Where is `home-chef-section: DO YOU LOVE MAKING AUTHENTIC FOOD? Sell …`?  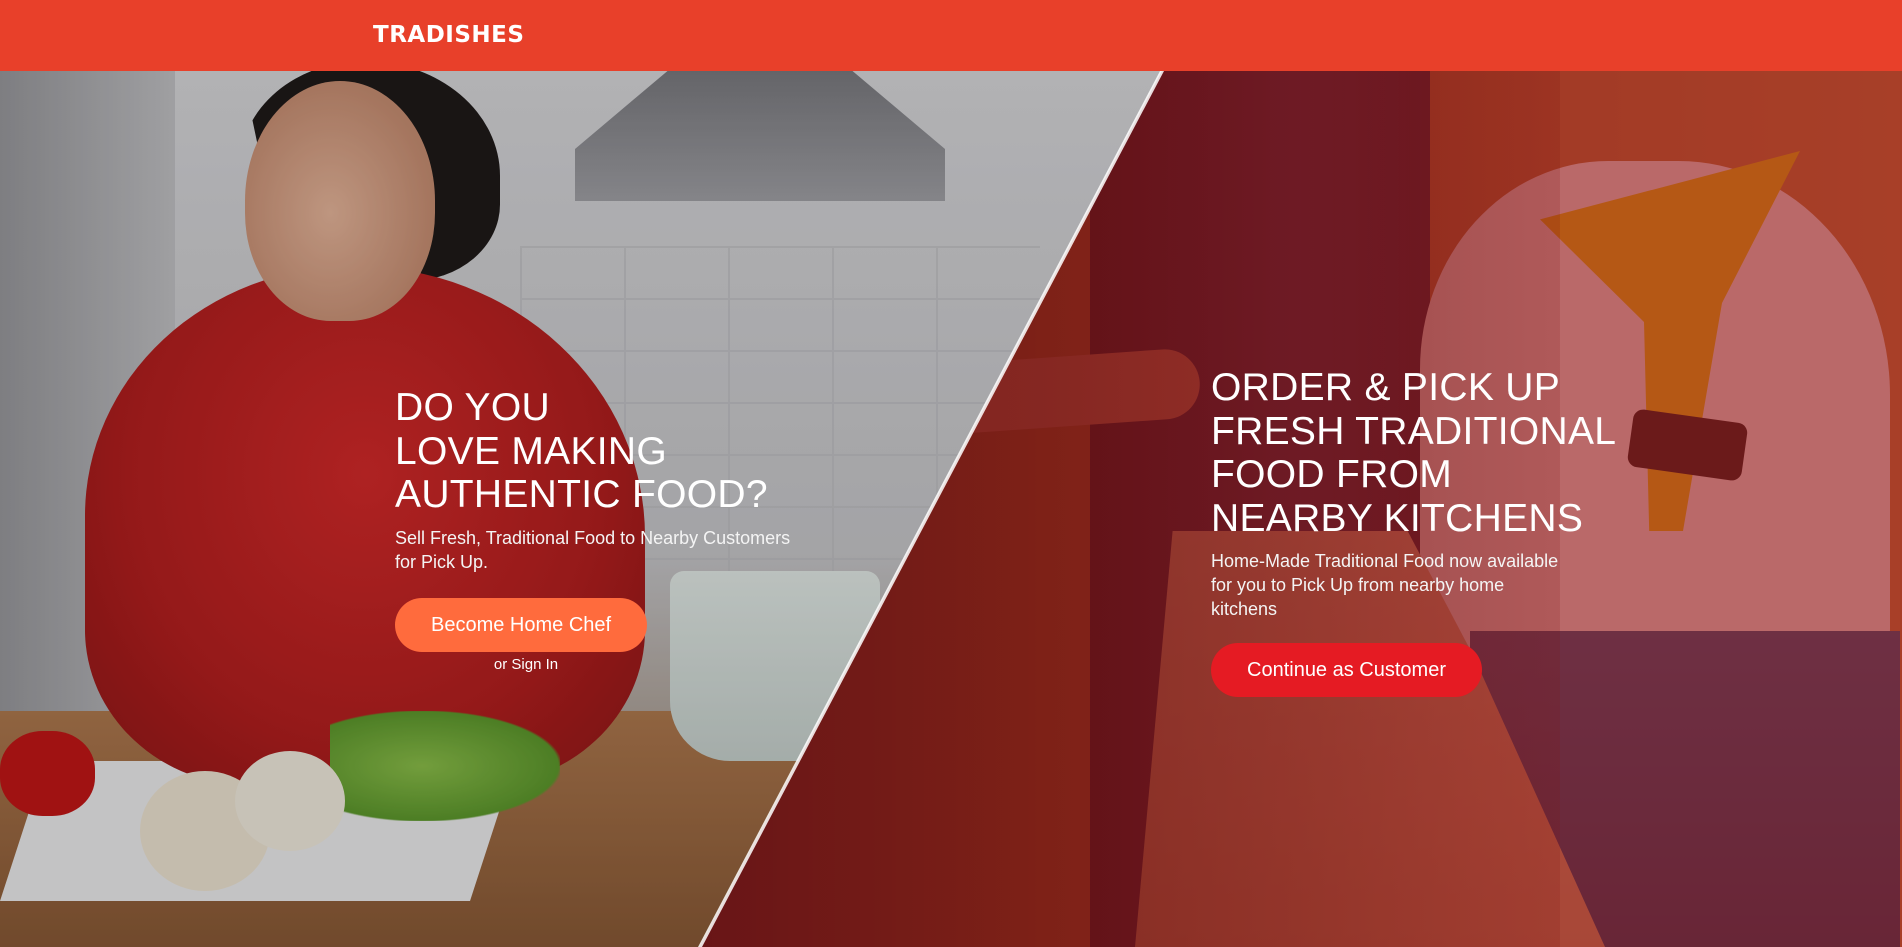
home-chef-section: DO YOU LOVE MAKING AUTHENTIC FOOD? Sell … is located at coordinates (605, 529).